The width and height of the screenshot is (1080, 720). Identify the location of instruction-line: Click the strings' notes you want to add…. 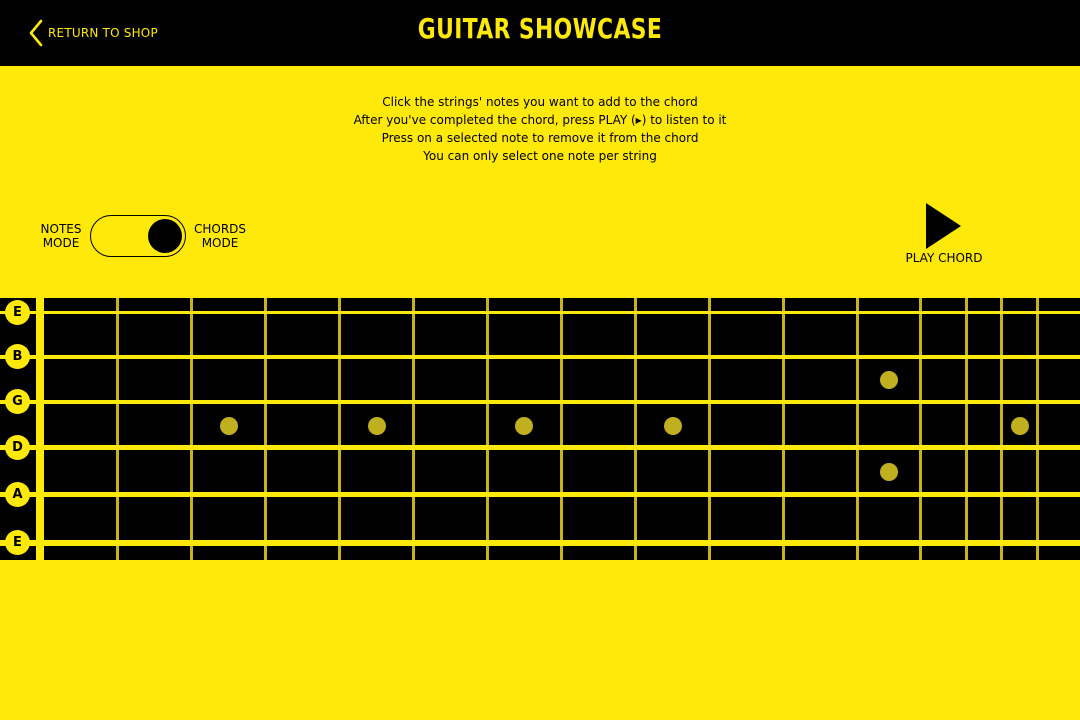
(540, 102).